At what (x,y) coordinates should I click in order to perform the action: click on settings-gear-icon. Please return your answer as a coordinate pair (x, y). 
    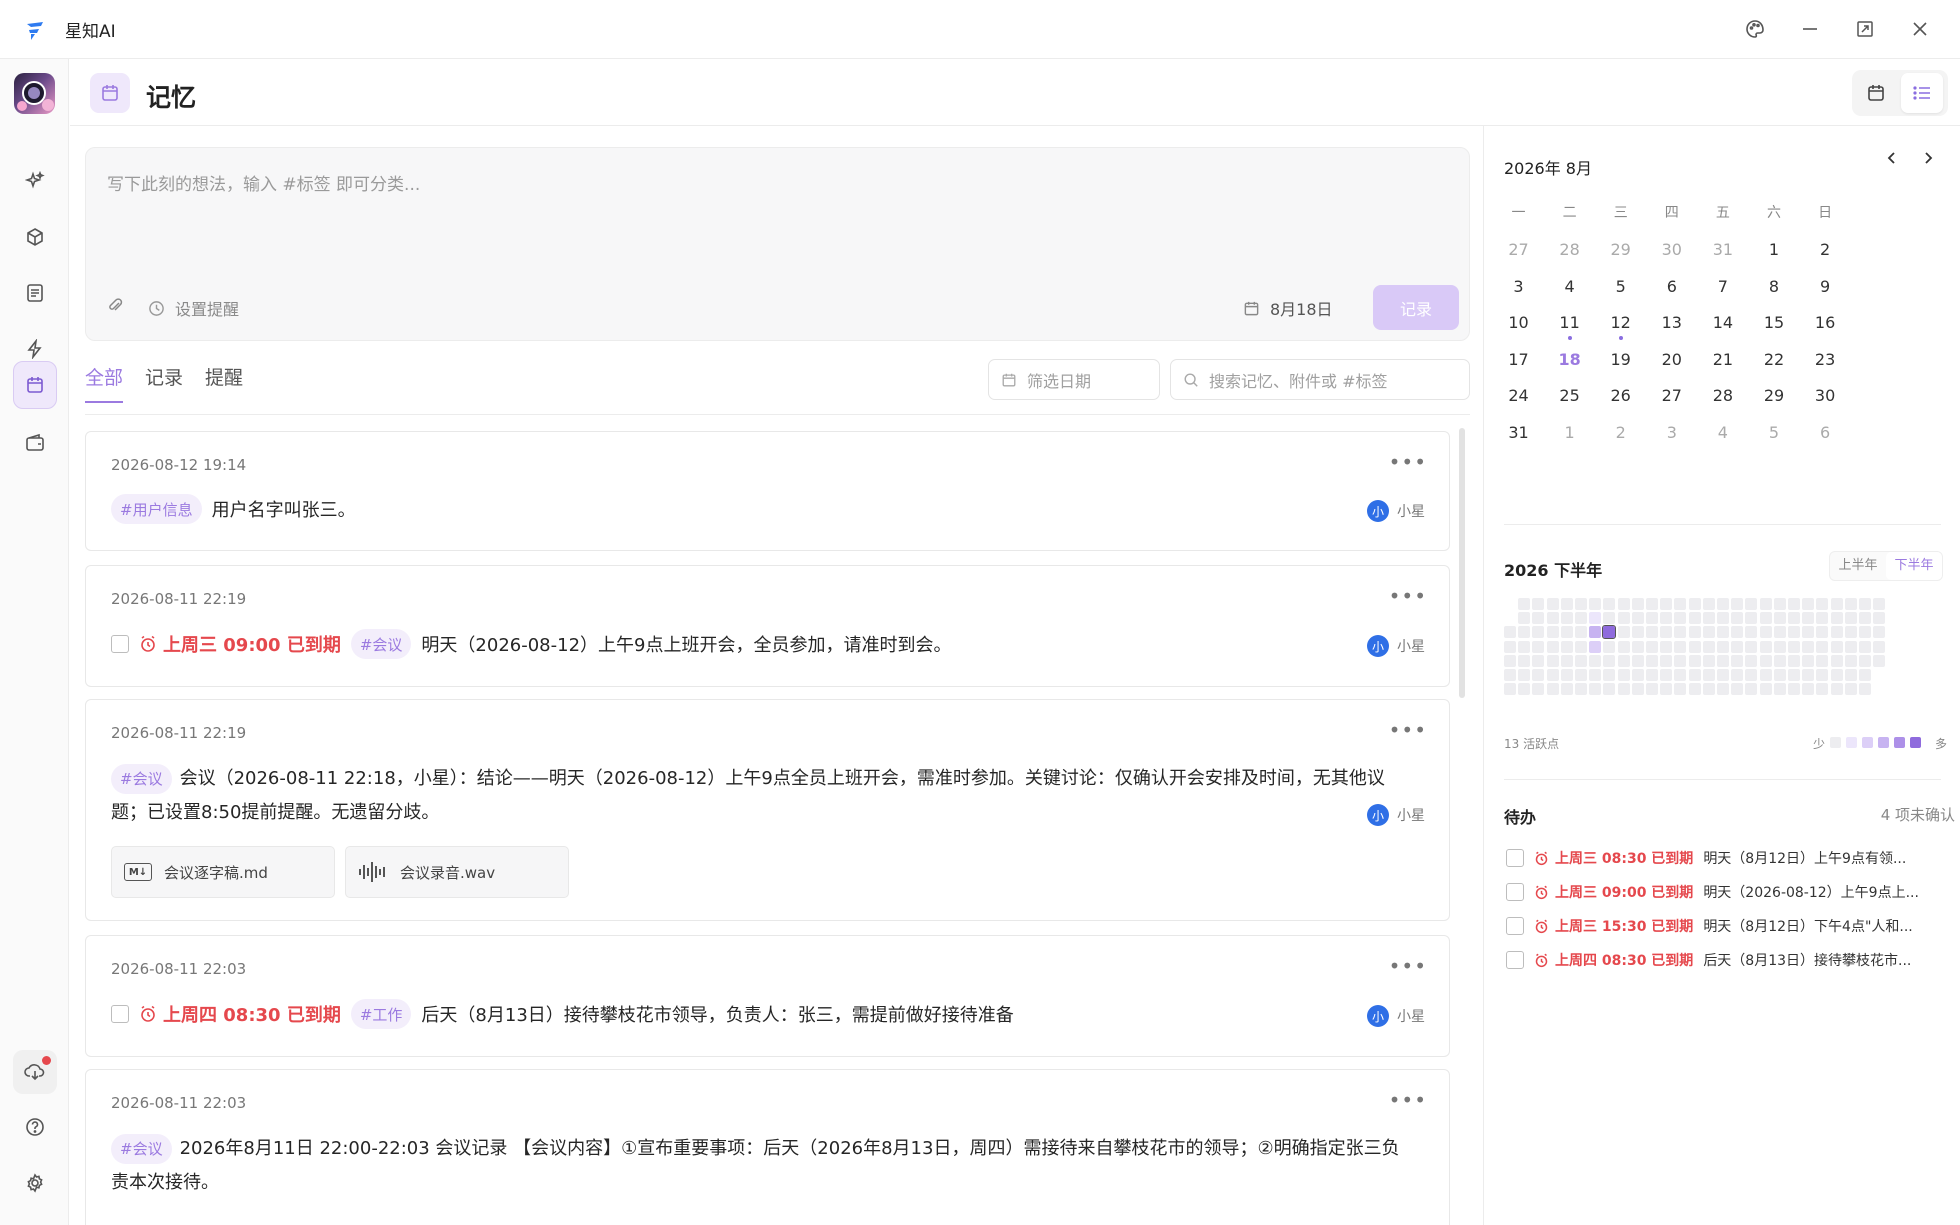
    Looking at the image, I should click on (35, 1183).